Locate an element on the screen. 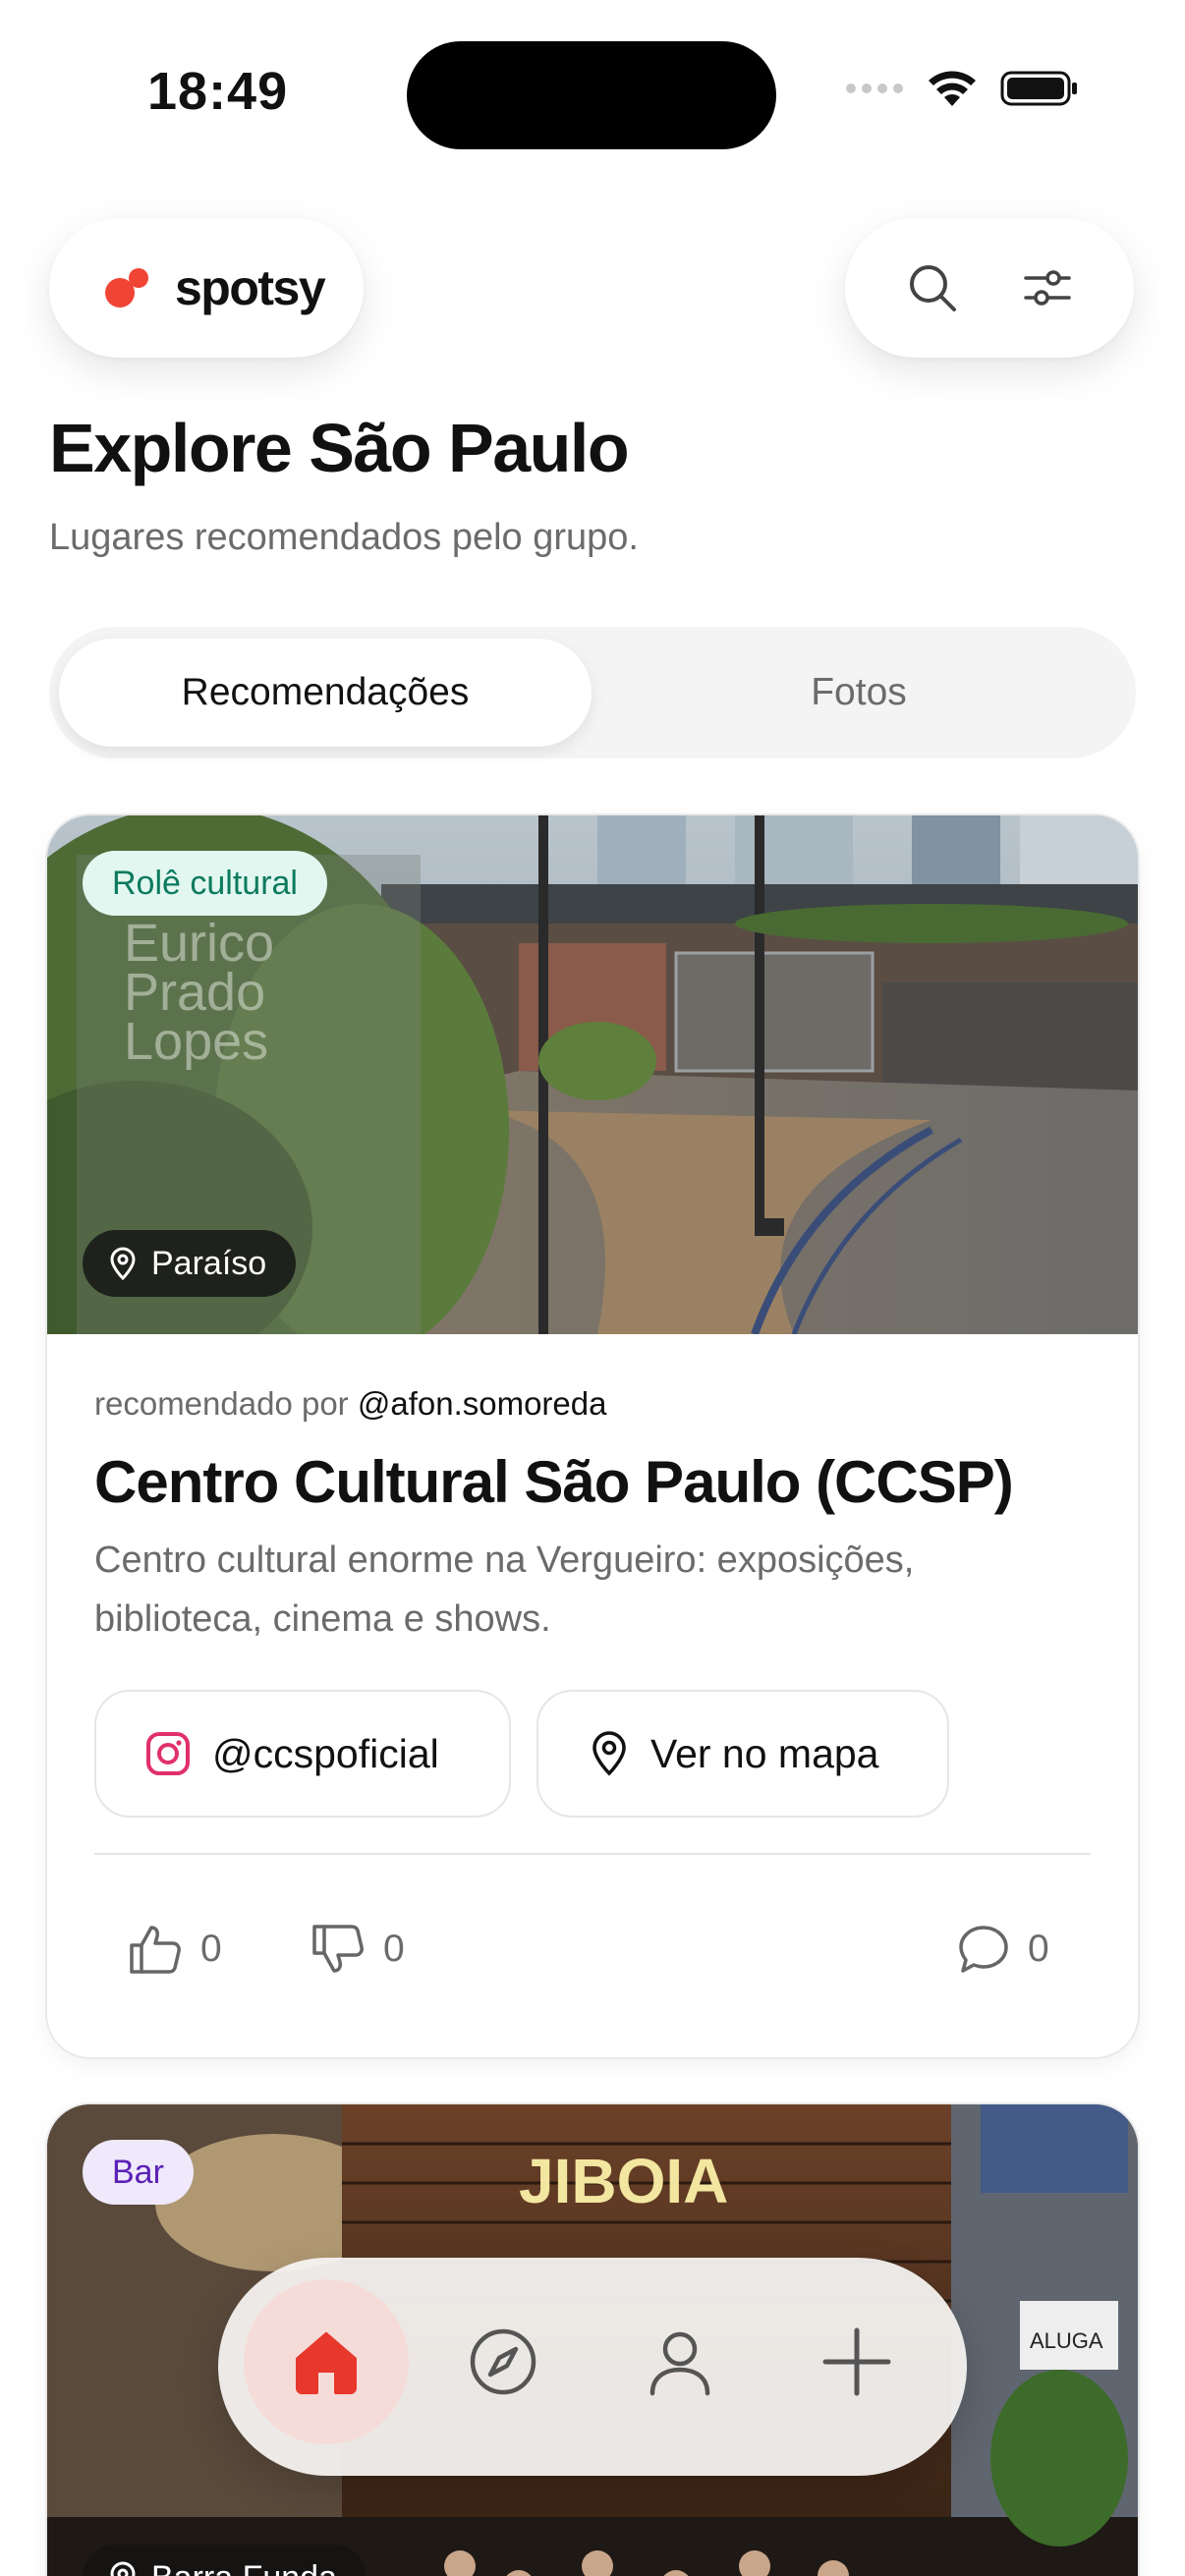 The height and width of the screenshot is (2576, 1185). nav-add is located at coordinates (857, 2361).